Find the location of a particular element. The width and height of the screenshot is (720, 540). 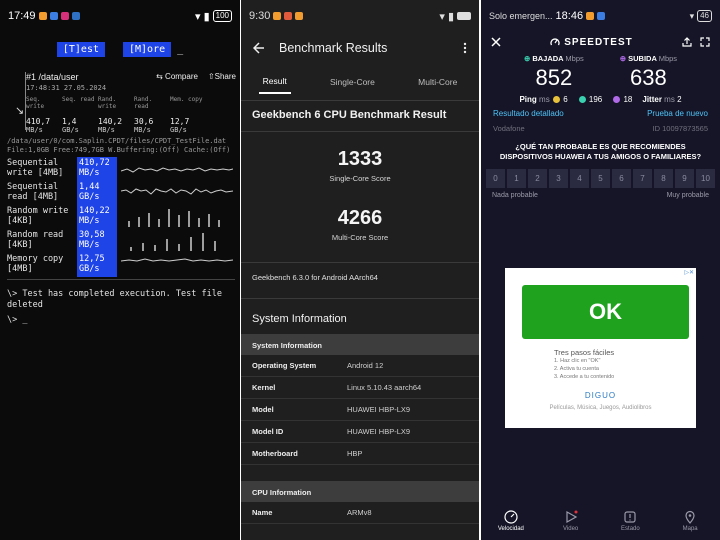

download-ping-icon is located at coordinates (582, 100).